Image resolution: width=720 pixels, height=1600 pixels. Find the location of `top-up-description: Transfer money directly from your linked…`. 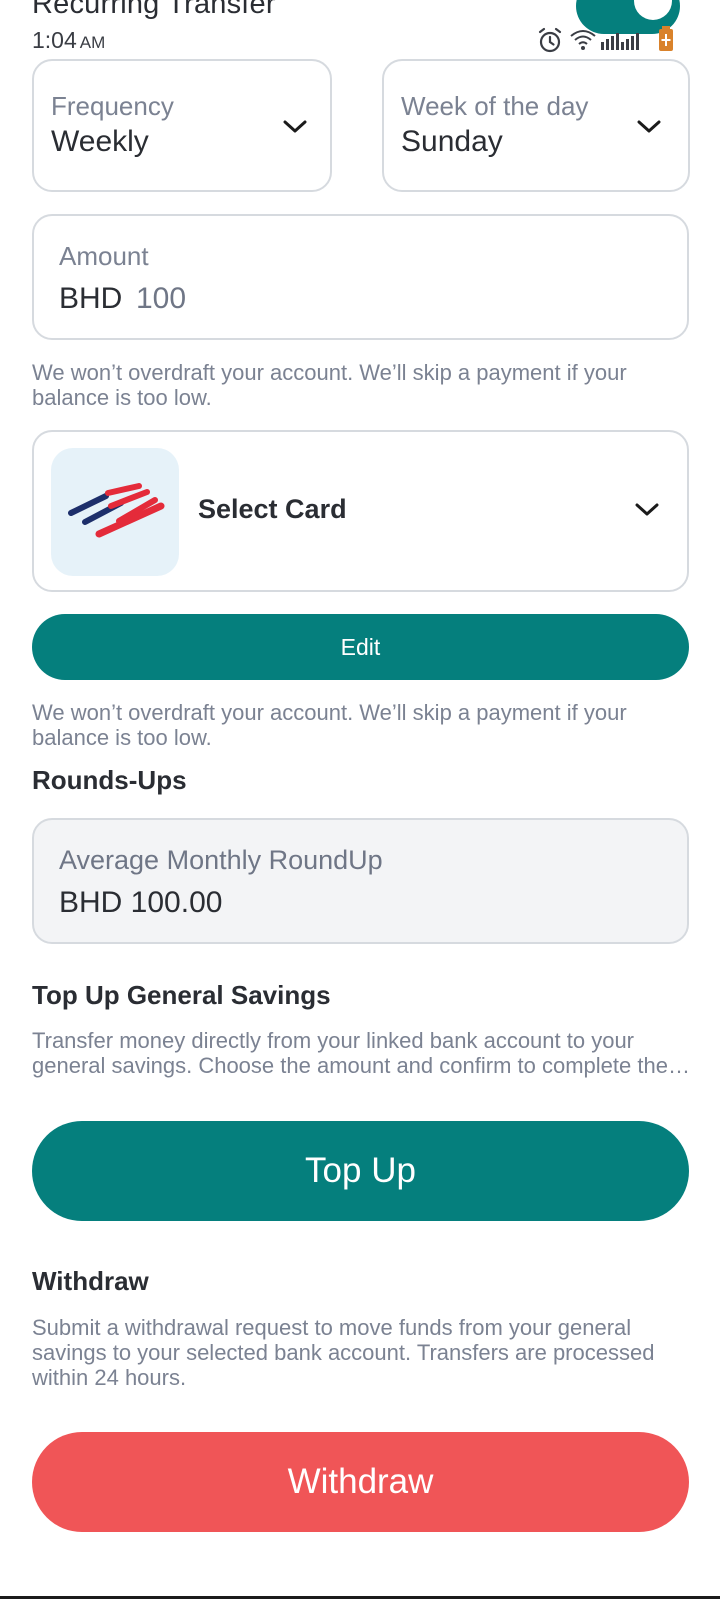

top-up-description: Transfer money directly from your linked… is located at coordinates (350, 1053).